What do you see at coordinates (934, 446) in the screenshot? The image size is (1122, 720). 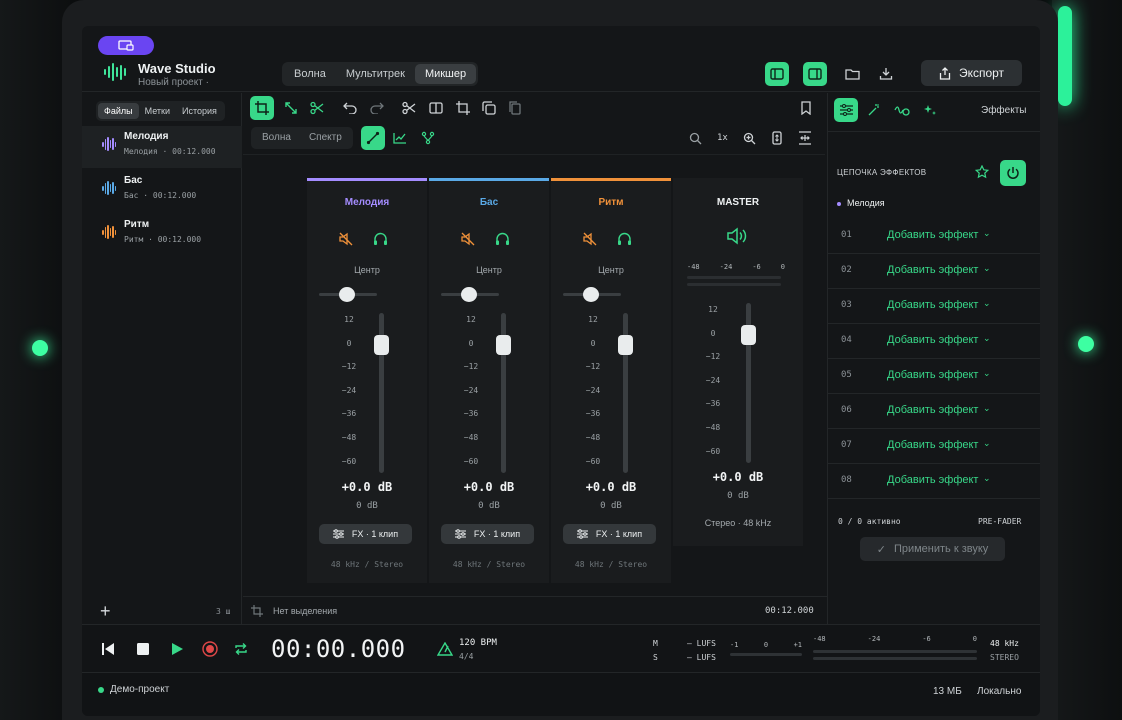 I see `effect-slot: 07 Добавить эффект ⌄` at bounding box center [934, 446].